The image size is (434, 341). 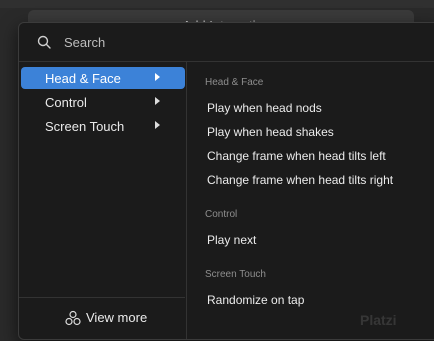 I want to click on search-bar, so click(x=226, y=42).